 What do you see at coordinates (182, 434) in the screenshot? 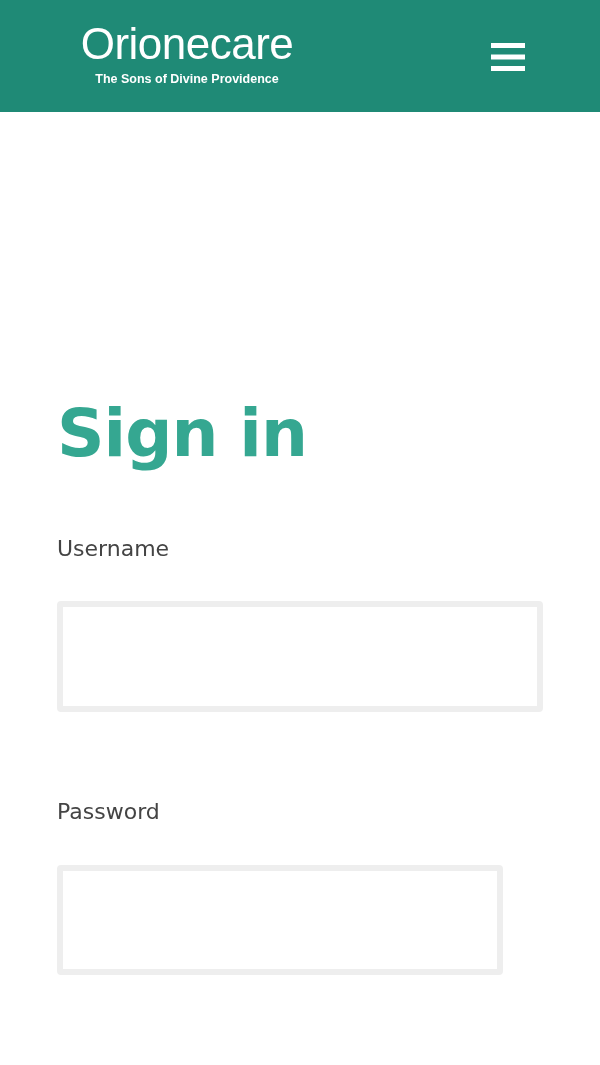
I see `page-heading: Sign in` at bounding box center [182, 434].